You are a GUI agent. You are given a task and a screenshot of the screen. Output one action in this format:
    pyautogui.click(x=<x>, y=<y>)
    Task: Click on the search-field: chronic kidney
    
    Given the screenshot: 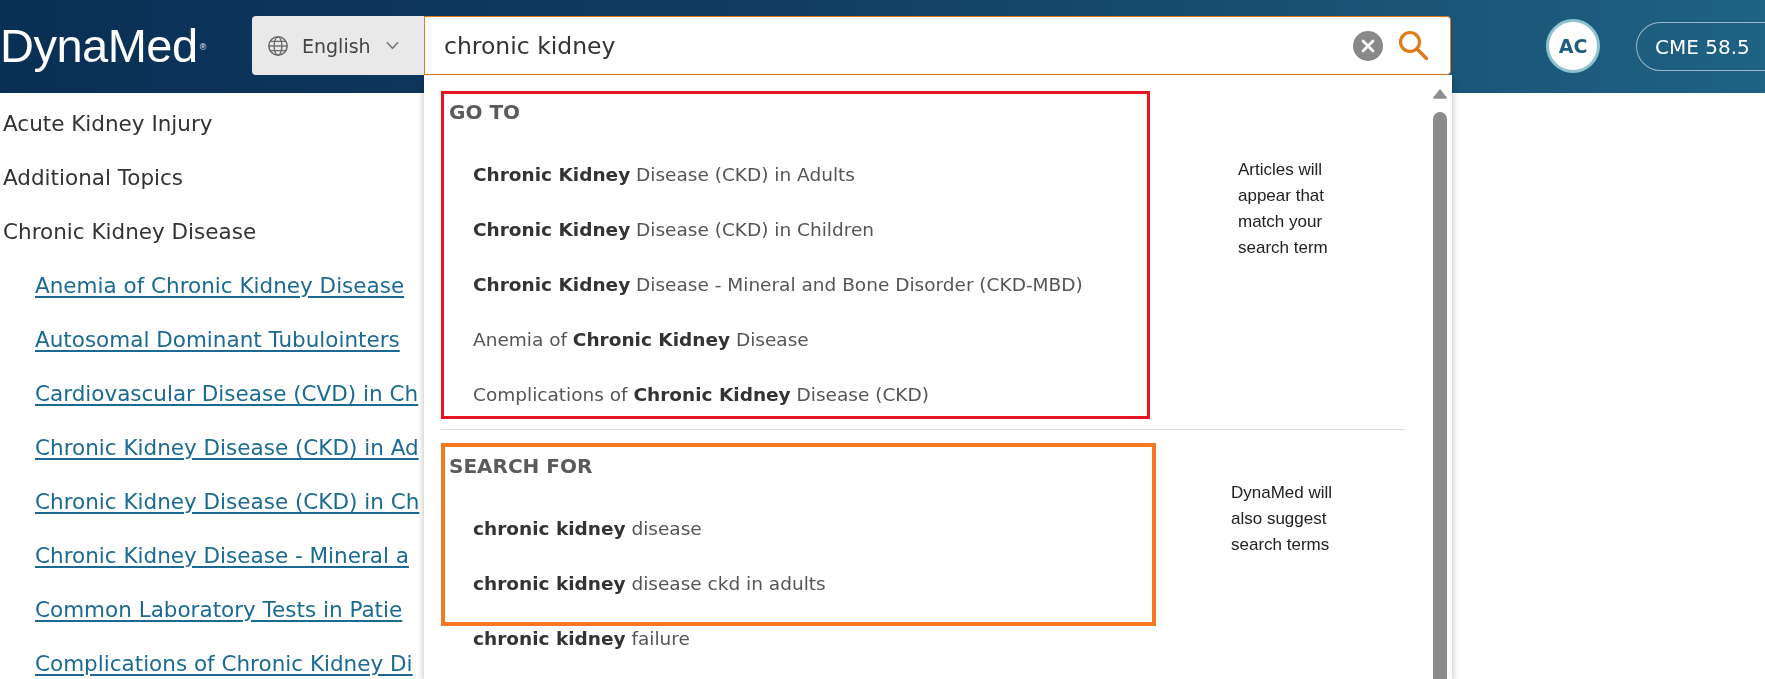 What is the action you would take?
    pyautogui.click(x=937, y=45)
    